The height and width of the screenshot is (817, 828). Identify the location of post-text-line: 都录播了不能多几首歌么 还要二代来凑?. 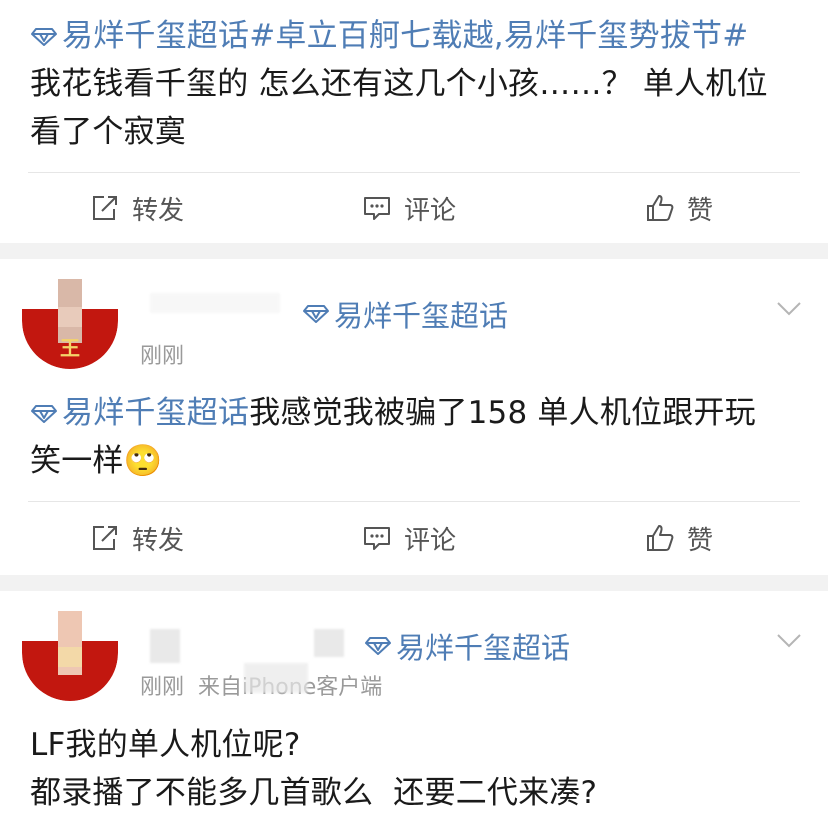
(314, 793).